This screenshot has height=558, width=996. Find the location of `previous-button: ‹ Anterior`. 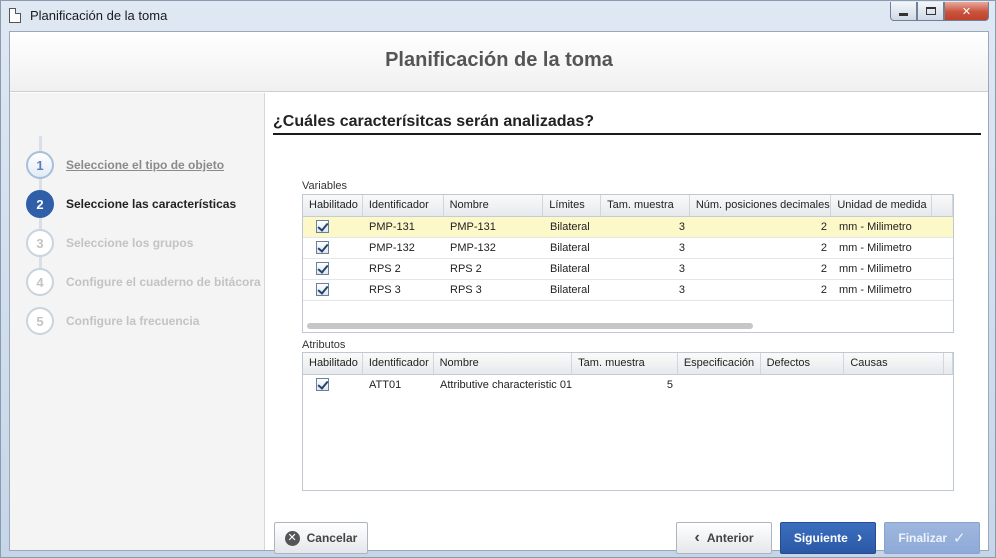

previous-button: ‹ Anterior is located at coordinates (724, 538).